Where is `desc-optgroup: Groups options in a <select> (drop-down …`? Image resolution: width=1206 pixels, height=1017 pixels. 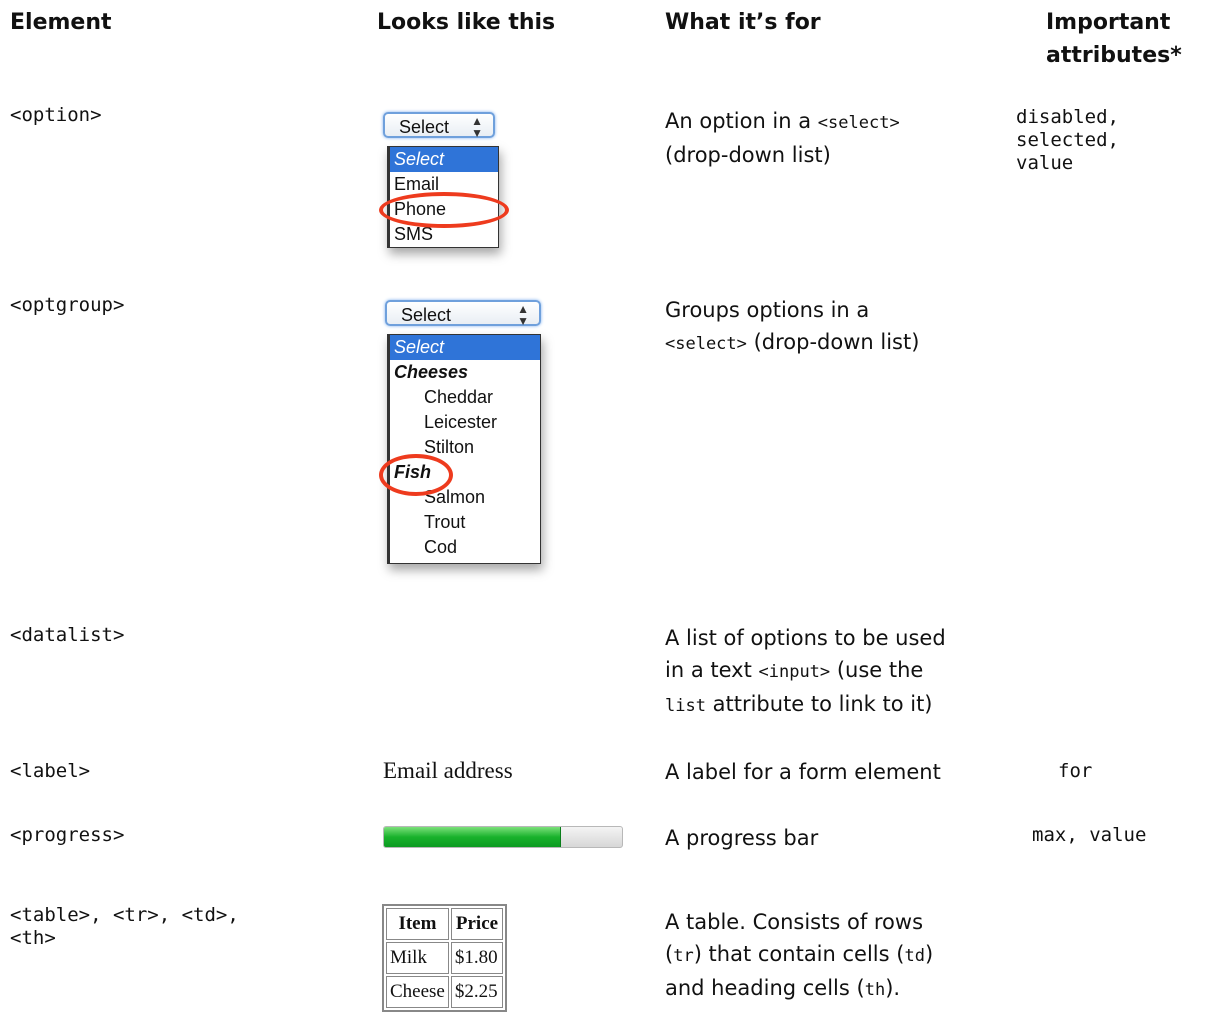 desc-optgroup: Groups options in a <select> (drop-down … is located at coordinates (792, 326).